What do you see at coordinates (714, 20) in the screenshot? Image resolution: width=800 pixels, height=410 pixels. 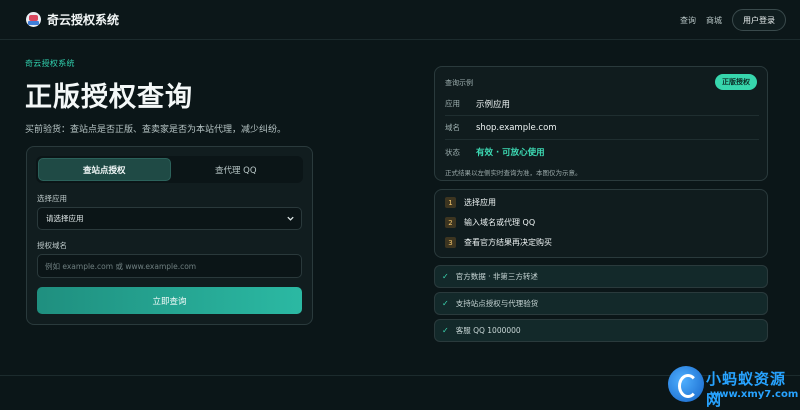 I see `nav-link-shop: 商城` at bounding box center [714, 20].